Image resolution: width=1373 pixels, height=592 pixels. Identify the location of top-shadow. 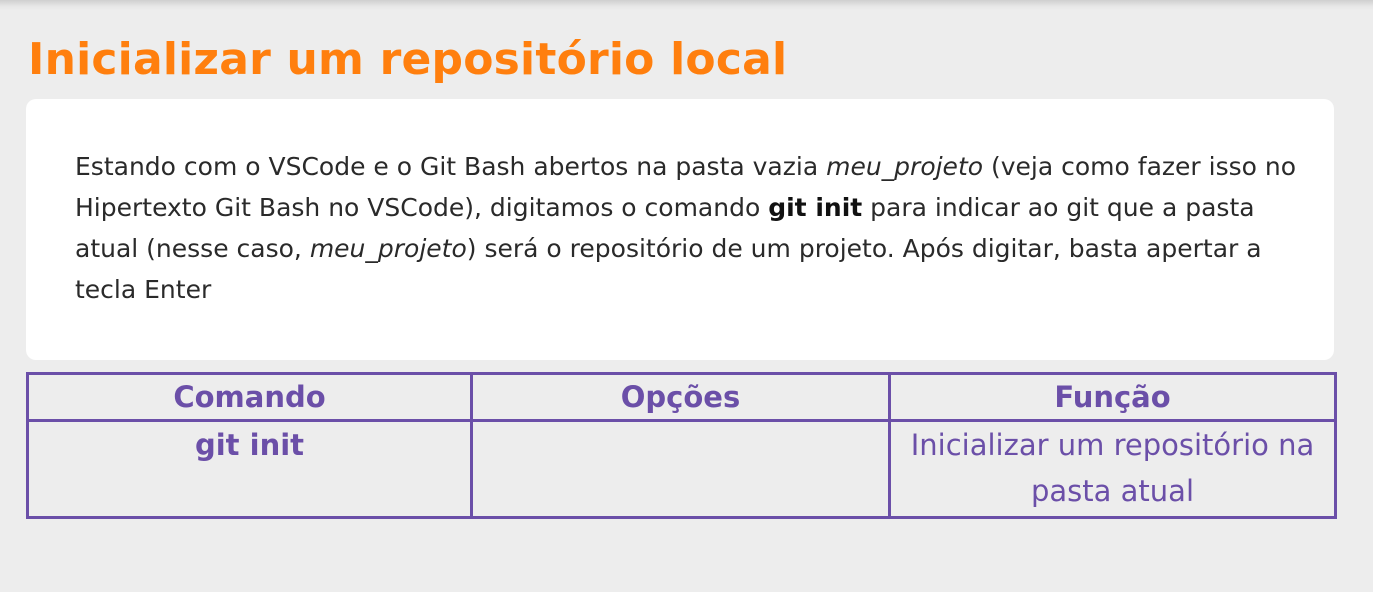
(686, 5).